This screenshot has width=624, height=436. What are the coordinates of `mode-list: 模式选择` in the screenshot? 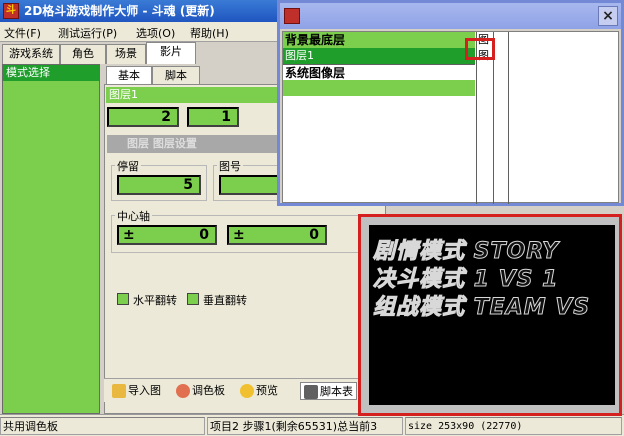 It's located at (51, 239).